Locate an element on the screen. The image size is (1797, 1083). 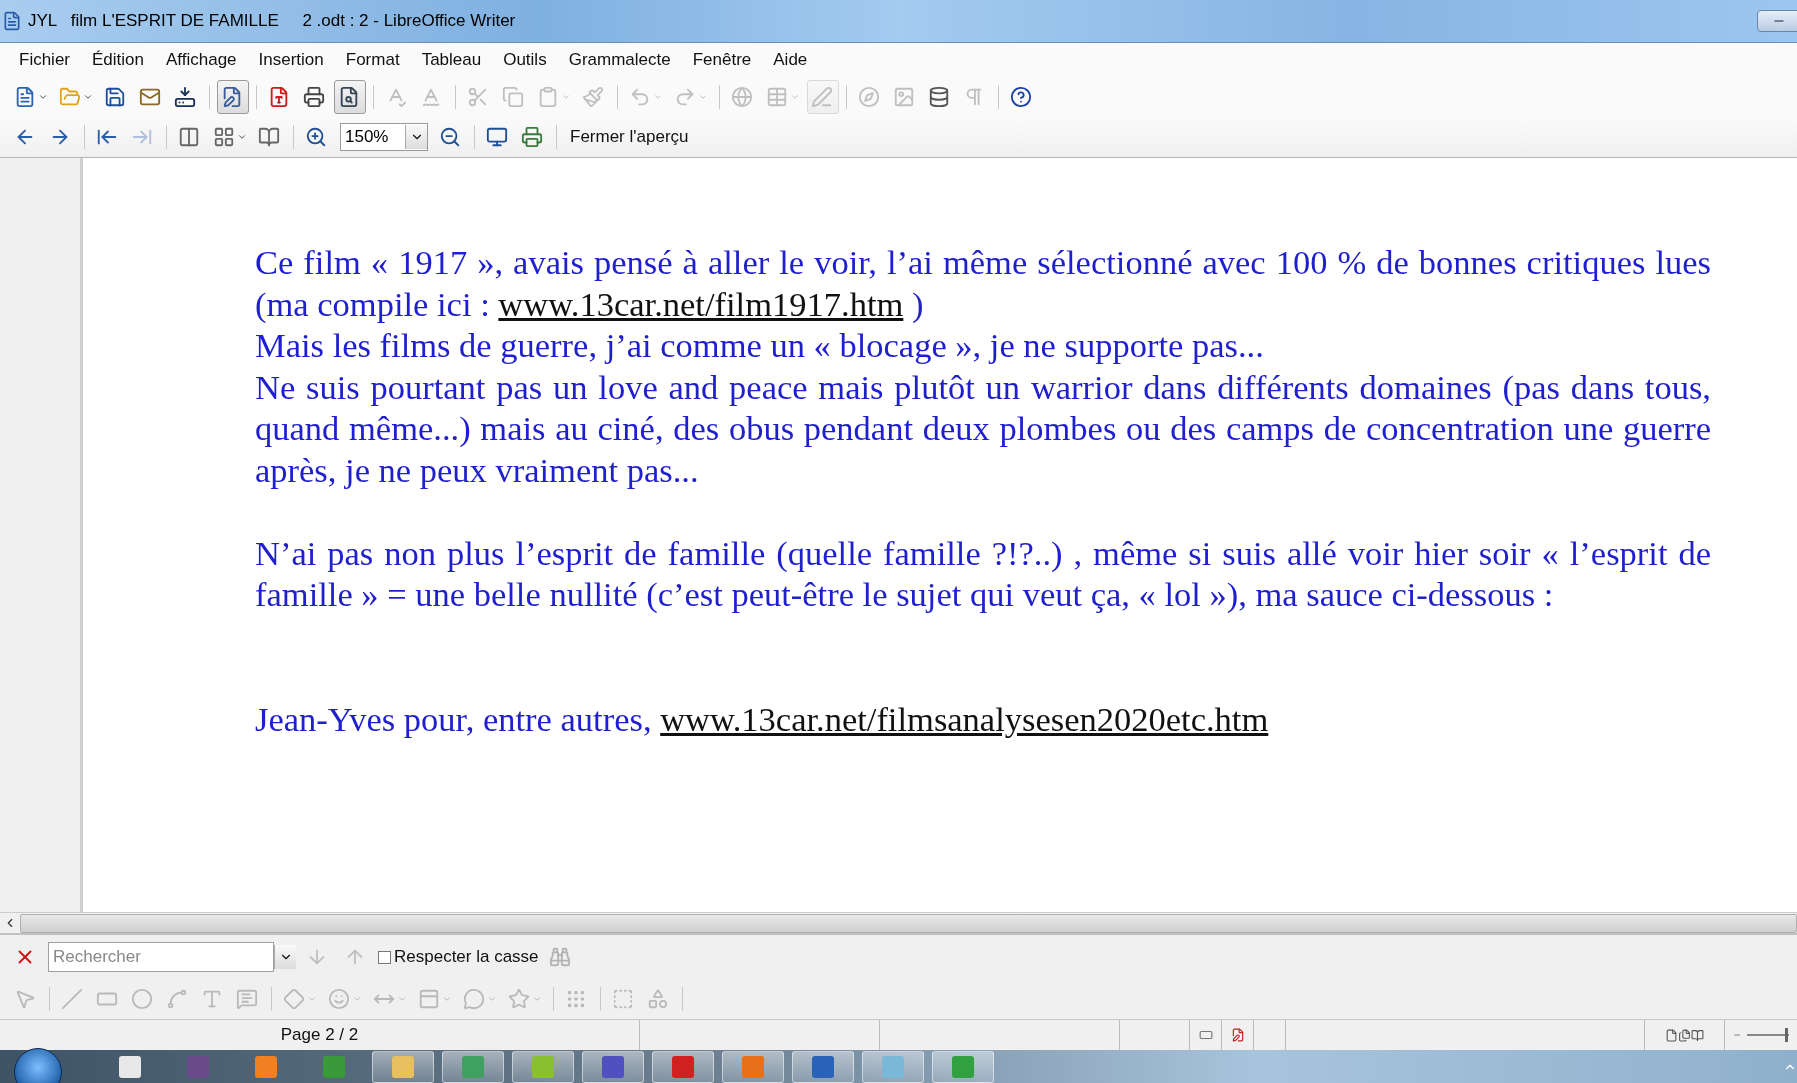
scissors-icon is located at coordinates (478, 97).